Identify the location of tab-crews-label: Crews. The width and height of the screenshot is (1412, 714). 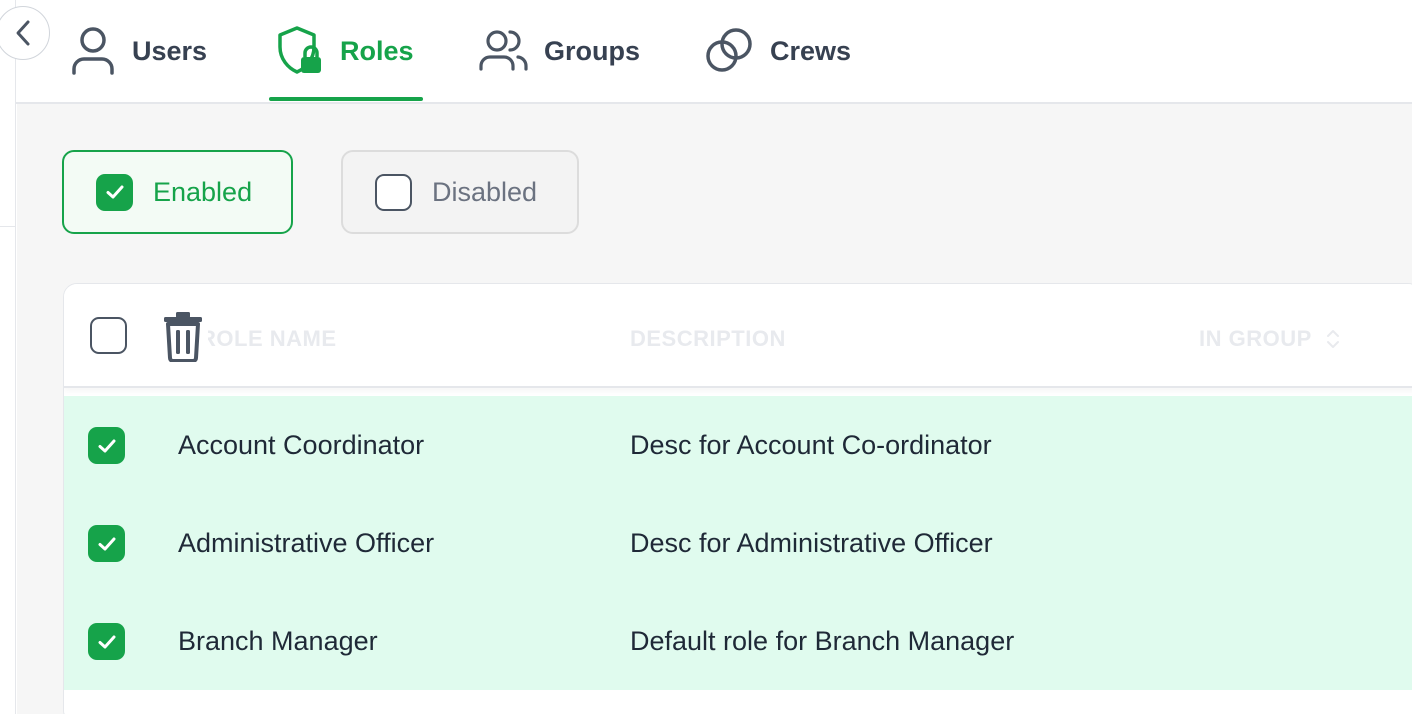
(811, 50).